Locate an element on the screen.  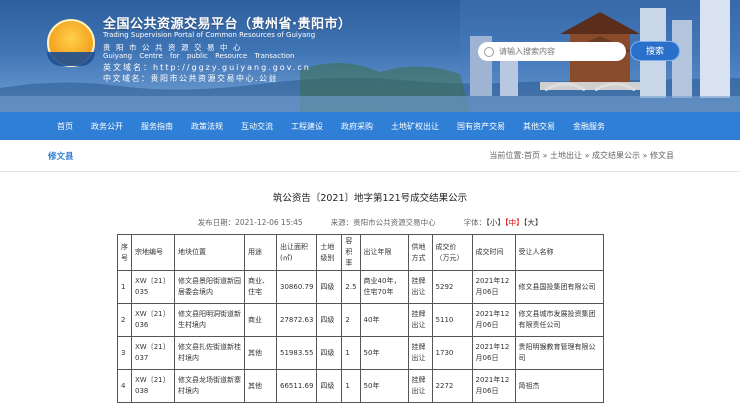
area-title: 修文县 is located at coordinates (61, 156).